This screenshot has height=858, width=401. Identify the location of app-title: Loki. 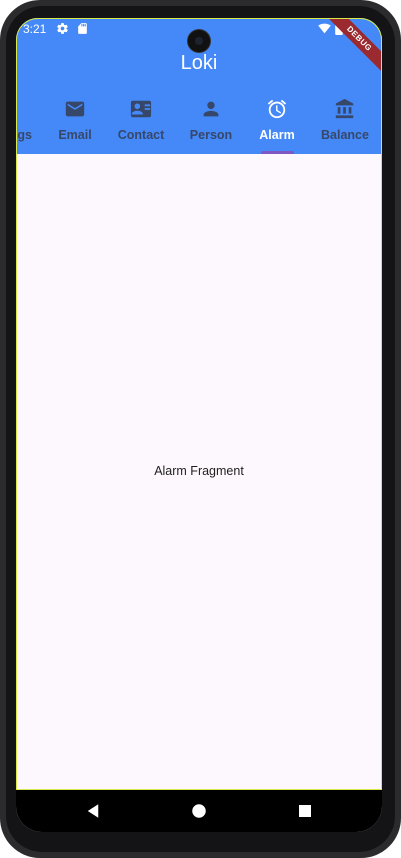
(199, 63).